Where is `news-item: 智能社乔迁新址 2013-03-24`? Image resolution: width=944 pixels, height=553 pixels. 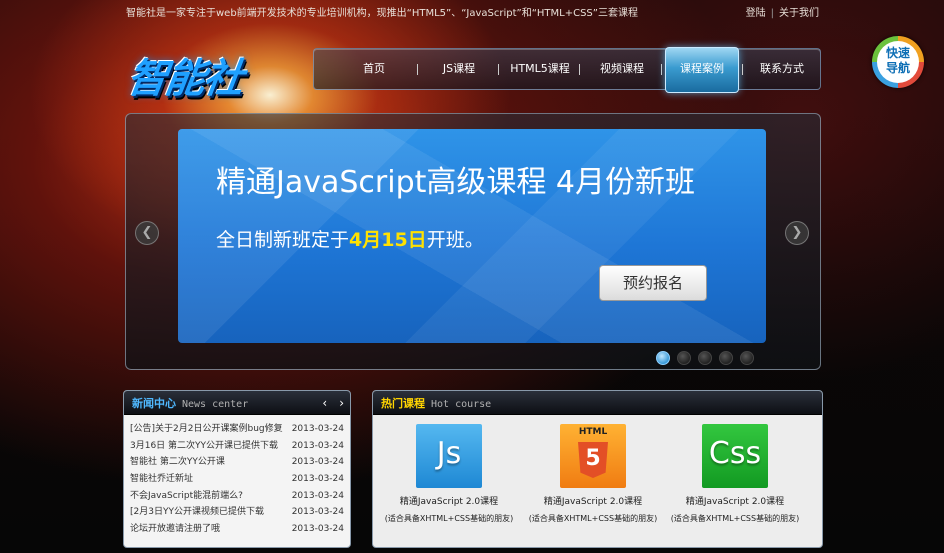
news-item: 智能社乔迁新址 2013-03-24 is located at coordinates (237, 479).